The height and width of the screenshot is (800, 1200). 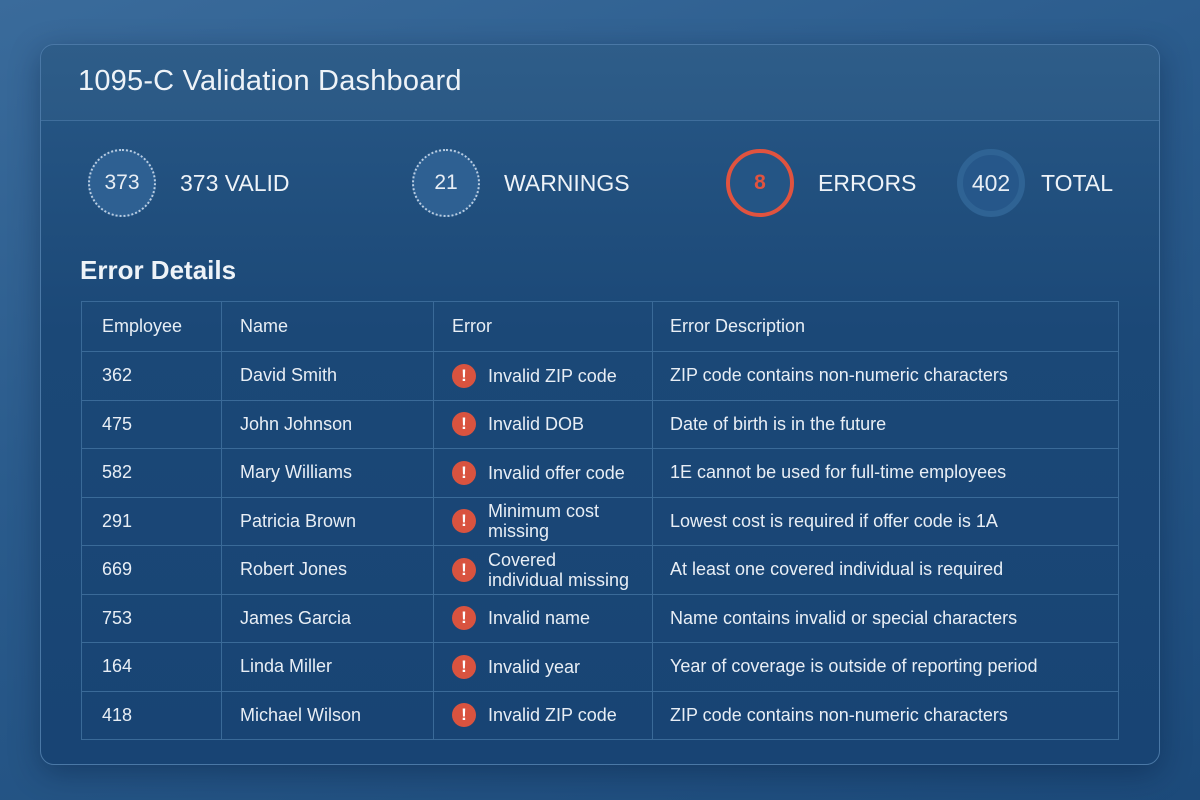 I want to click on employee-id: 362, so click(x=151, y=376).